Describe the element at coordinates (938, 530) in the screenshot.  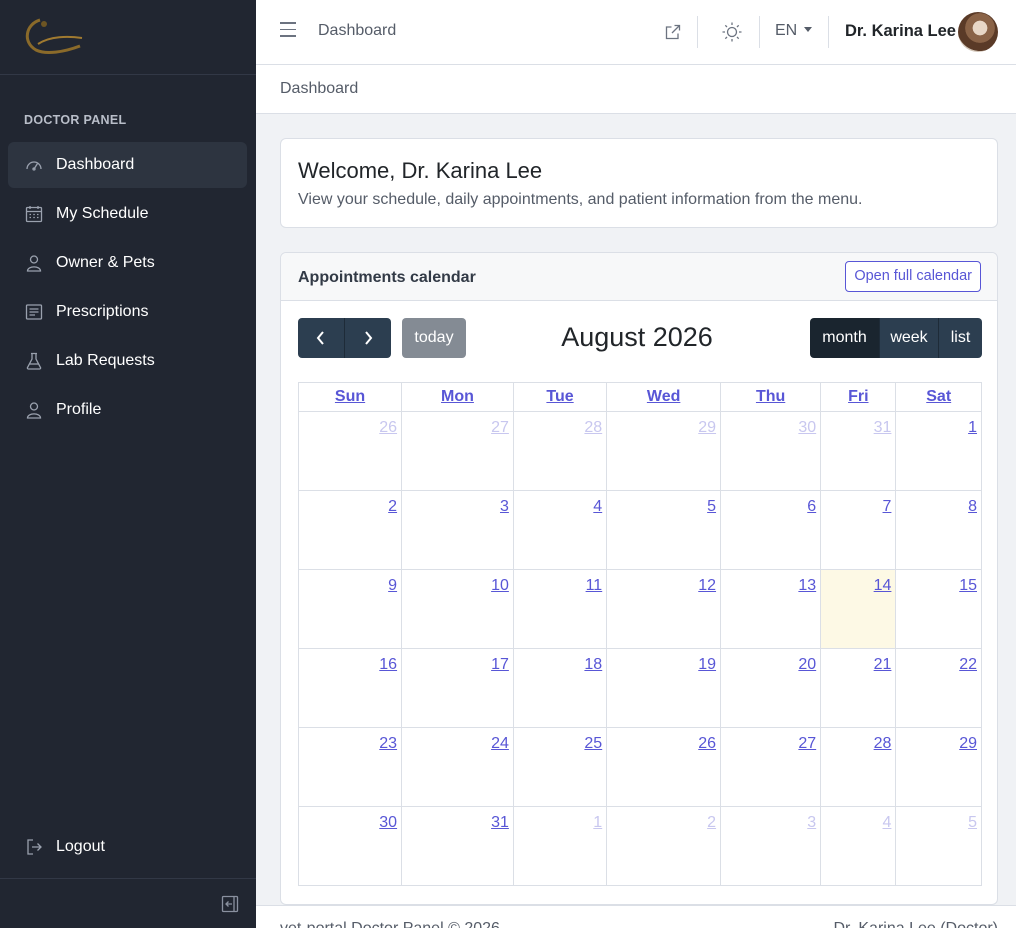
I see `day-cell: 8` at that location.